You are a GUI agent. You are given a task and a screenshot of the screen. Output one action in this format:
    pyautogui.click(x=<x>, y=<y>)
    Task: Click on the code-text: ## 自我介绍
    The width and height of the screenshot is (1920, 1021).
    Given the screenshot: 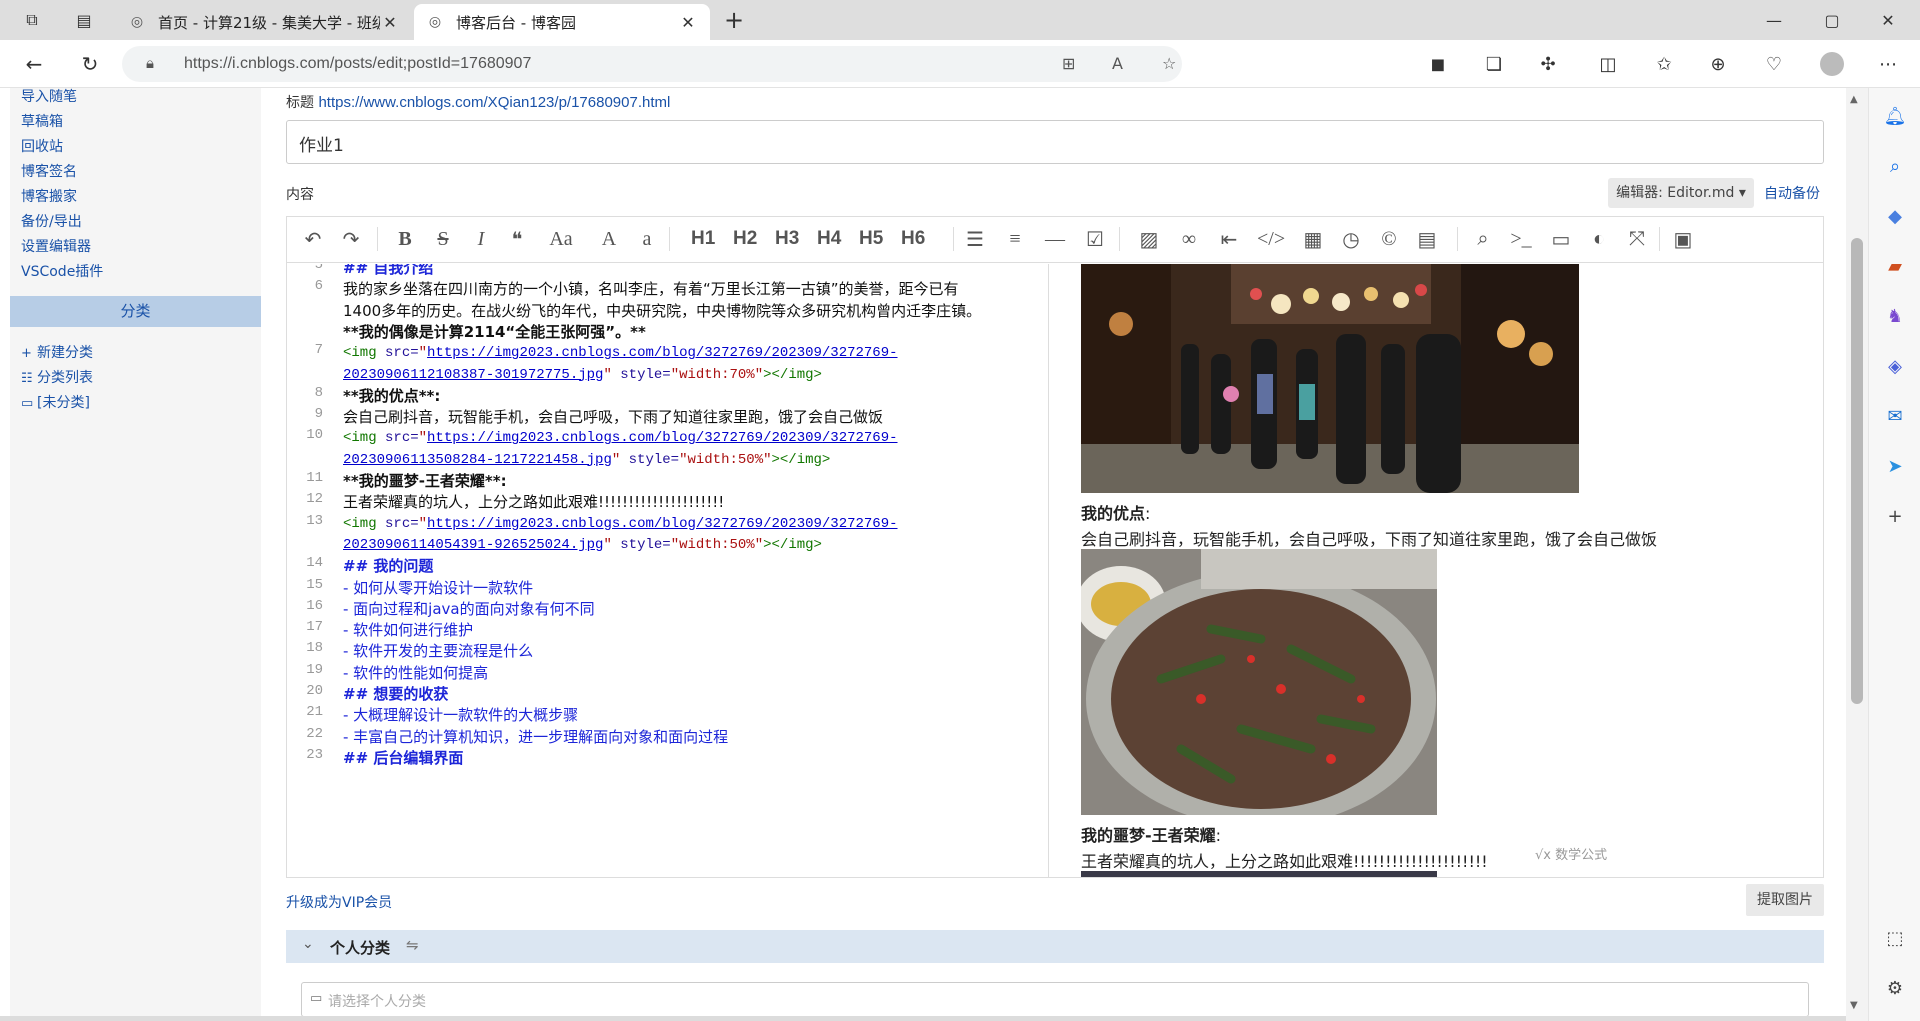 What is the action you would take?
    pyautogui.click(x=388, y=271)
    